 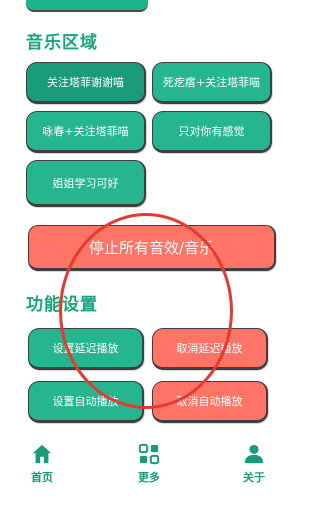 What do you see at coordinates (254, 454) in the screenshot?
I see `about-icon` at bounding box center [254, 454].